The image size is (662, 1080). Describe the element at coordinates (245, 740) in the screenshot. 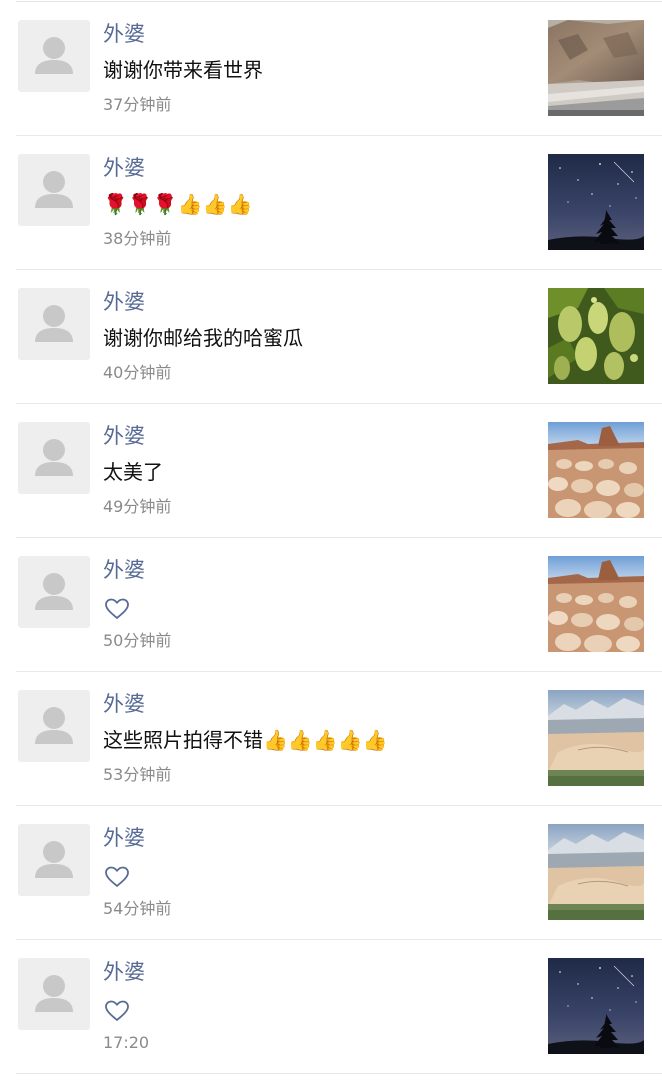

I see `comment-text: 这些照片拍得不错👍👍👍👍👍` at that location.